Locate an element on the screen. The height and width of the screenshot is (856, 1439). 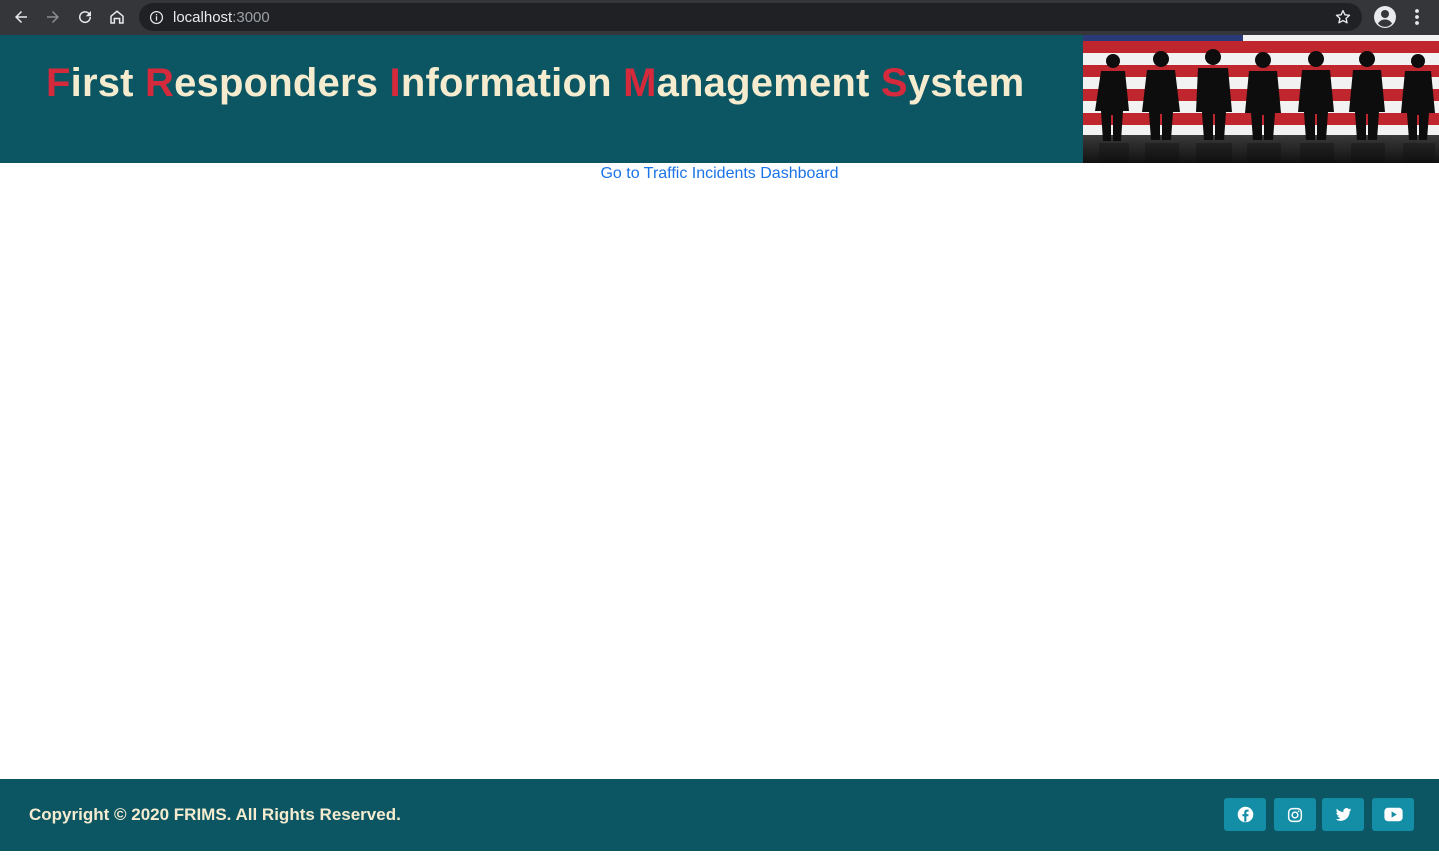
first-responders-banner-image is located at coordinates (1261, 99).